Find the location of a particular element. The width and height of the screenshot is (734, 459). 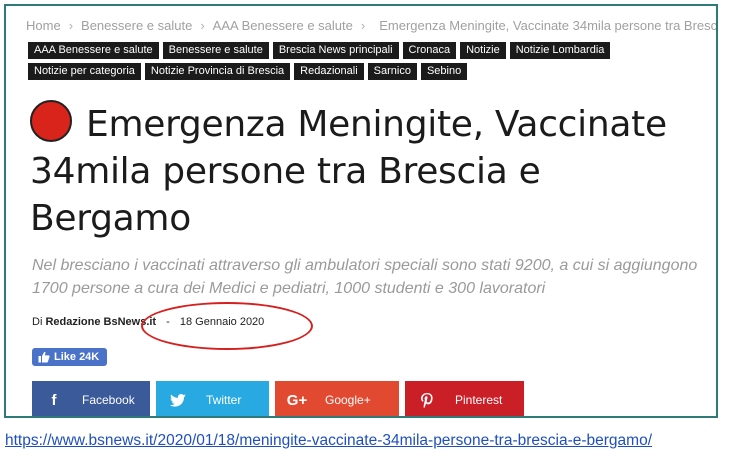

tag-redazionali: Redazionali is located at coordinates (329, 71).